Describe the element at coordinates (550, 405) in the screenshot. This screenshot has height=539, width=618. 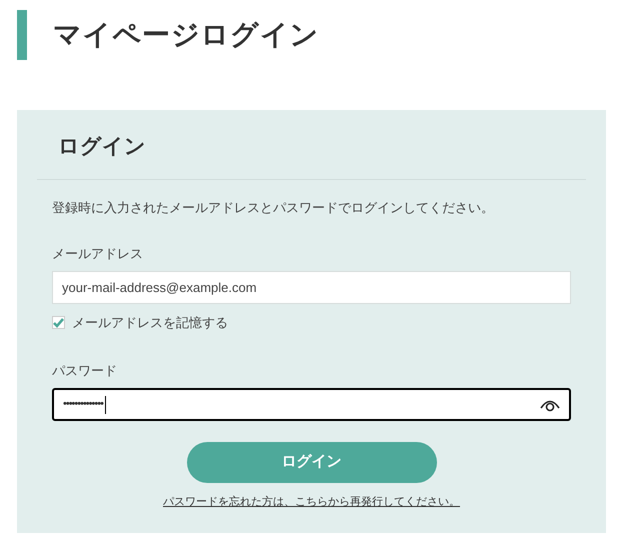
I see `eye-icon` at that location.